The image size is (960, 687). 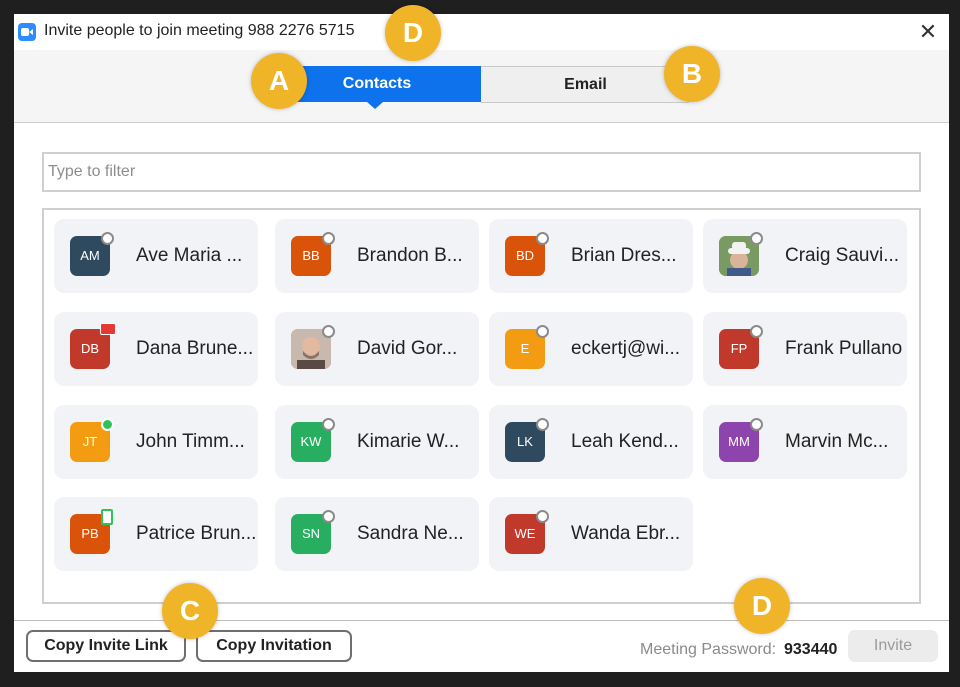 I want to click on avatar-initials: JT, so click(x=90, y=441).